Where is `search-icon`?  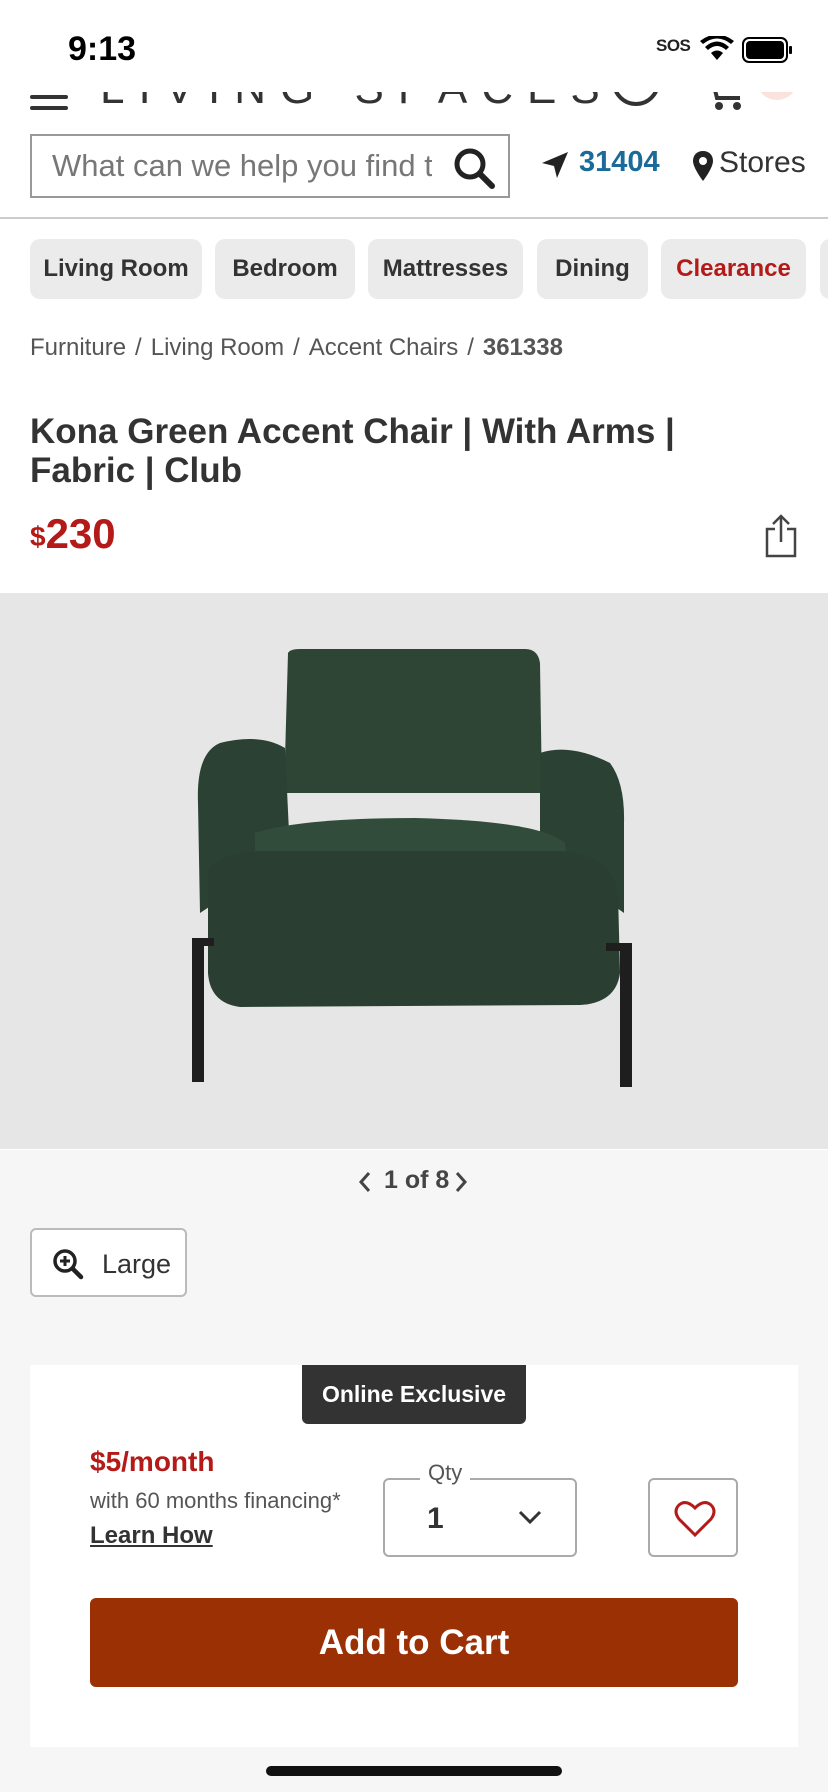
search-icon is located at coordinates (474, 168).